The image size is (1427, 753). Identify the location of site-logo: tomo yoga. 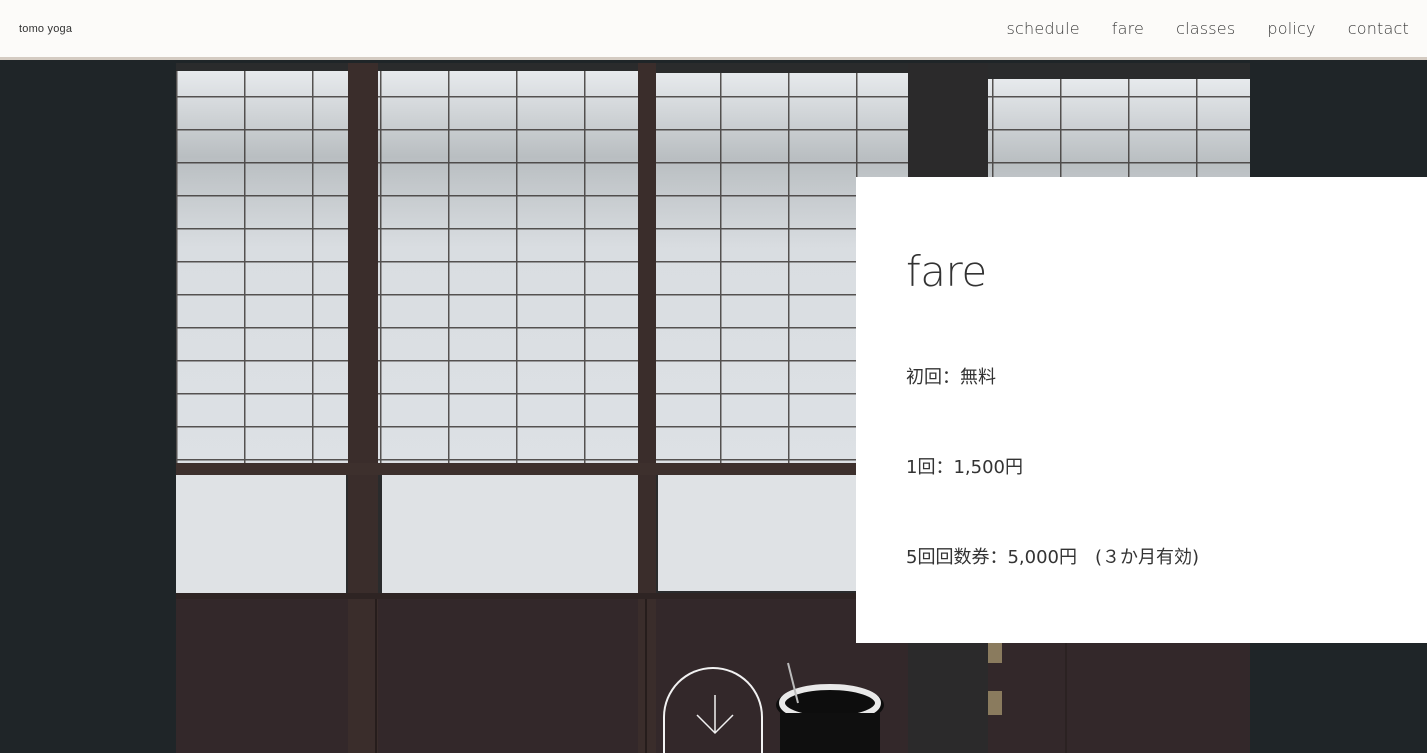
(45, 29).